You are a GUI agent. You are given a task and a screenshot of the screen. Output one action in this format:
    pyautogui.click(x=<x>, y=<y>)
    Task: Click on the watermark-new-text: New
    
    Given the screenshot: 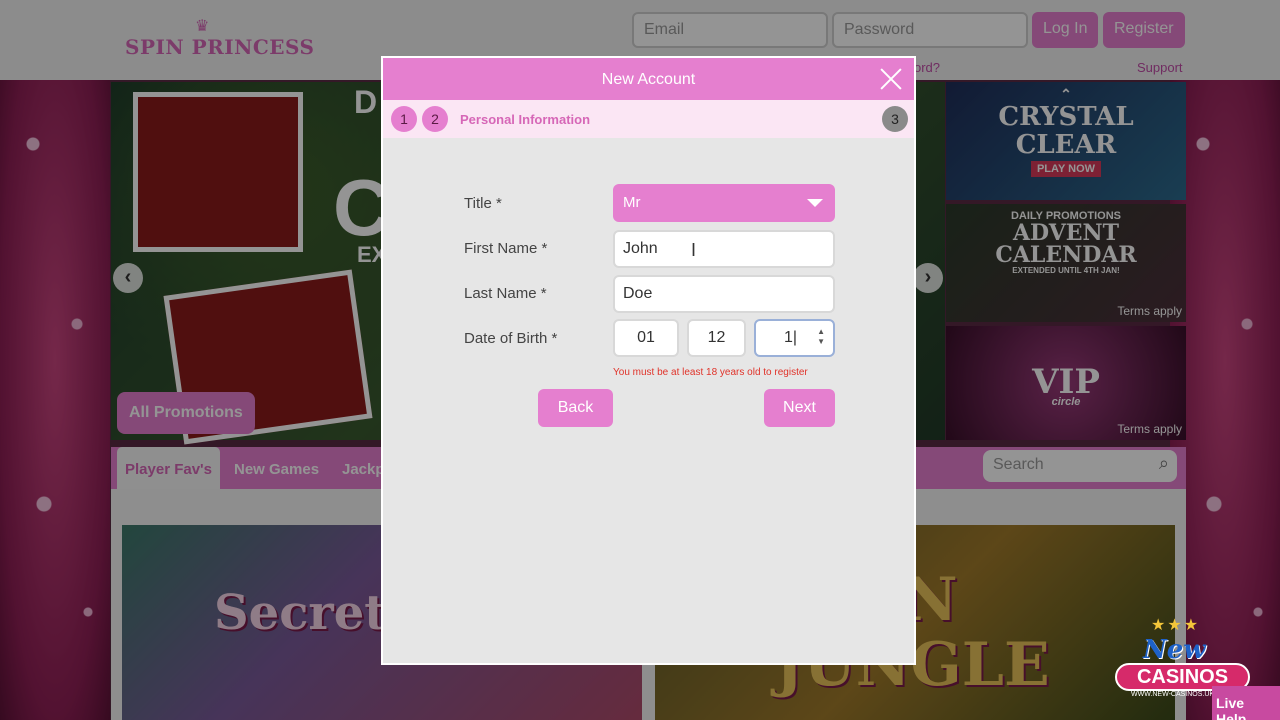 What is the action you would take?
    pyautogui.click(x=1174, y=650)
    